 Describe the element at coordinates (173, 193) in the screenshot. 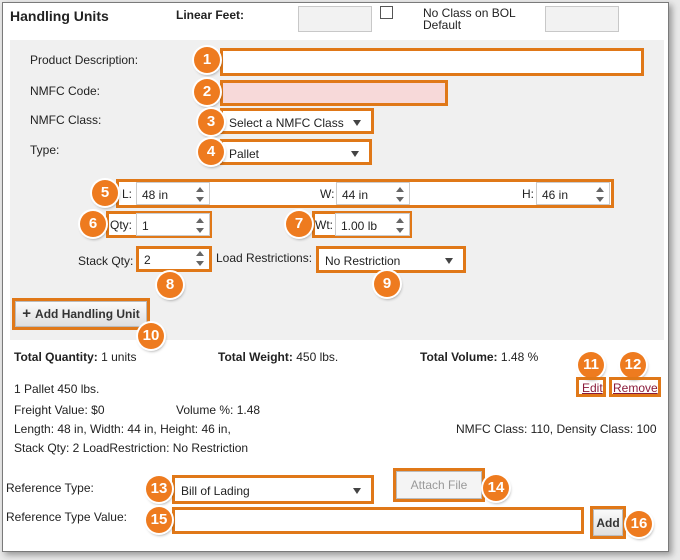

I see `length-stepper: 48 in` at that location.